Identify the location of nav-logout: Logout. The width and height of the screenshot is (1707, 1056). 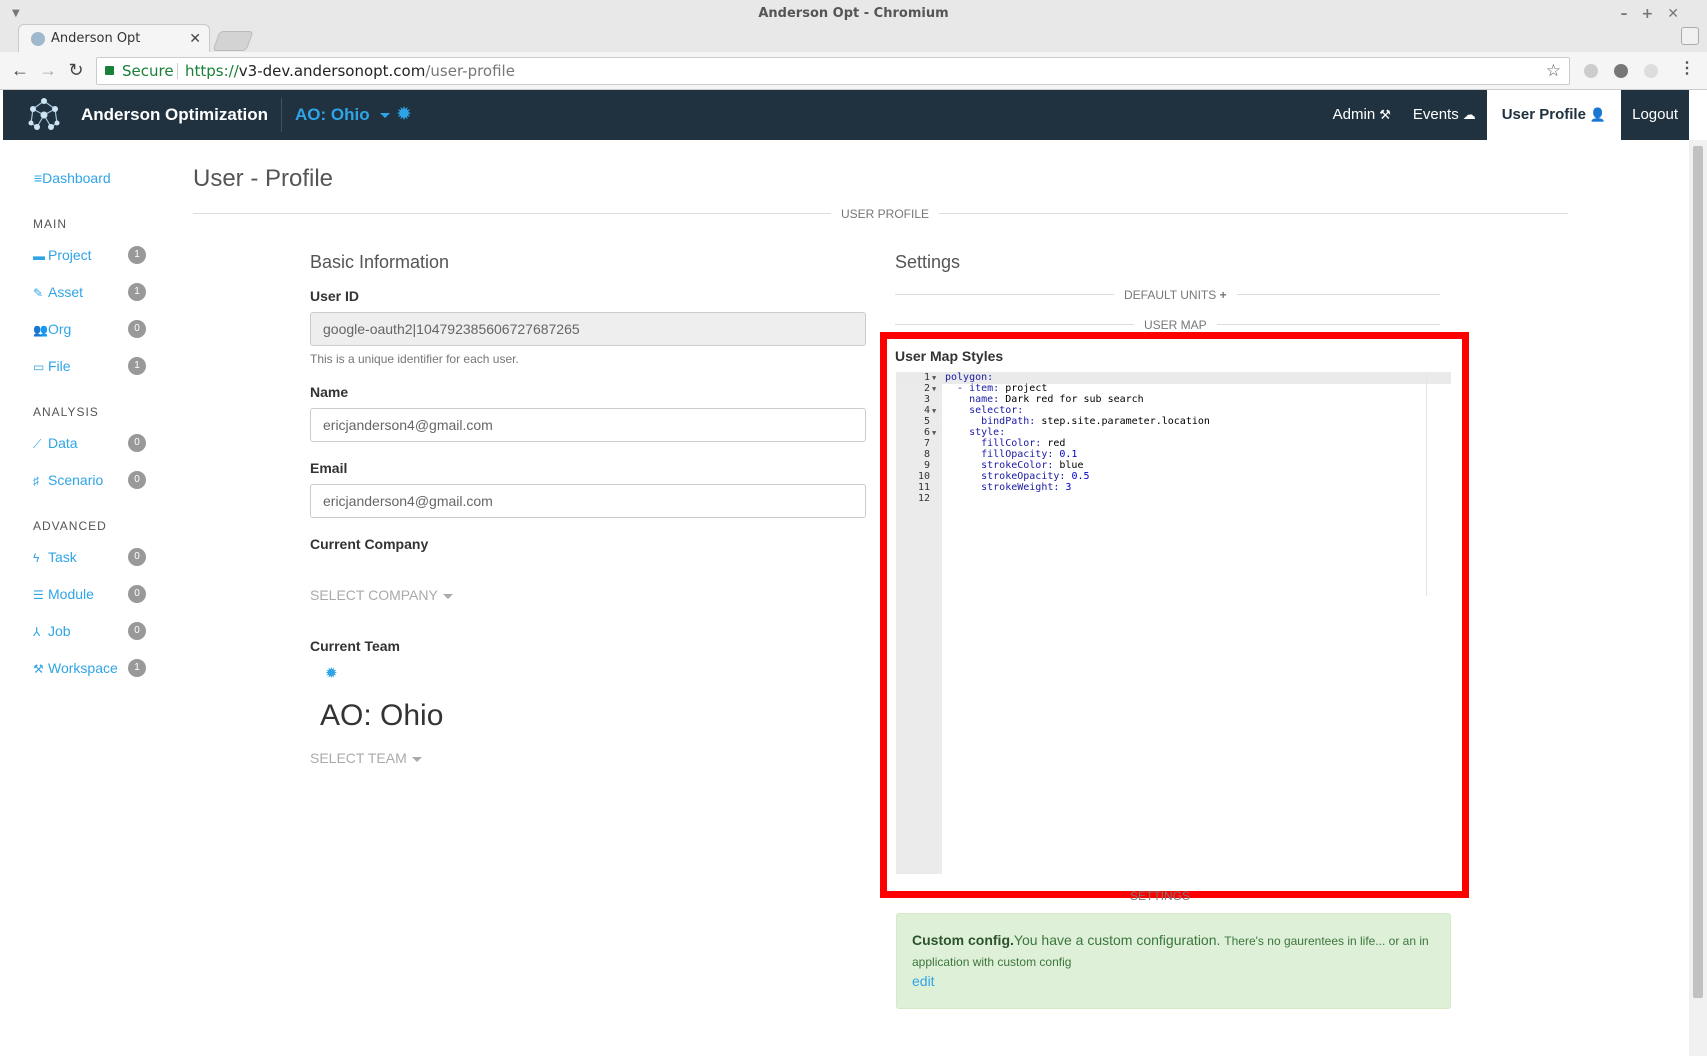
(1655, 115).